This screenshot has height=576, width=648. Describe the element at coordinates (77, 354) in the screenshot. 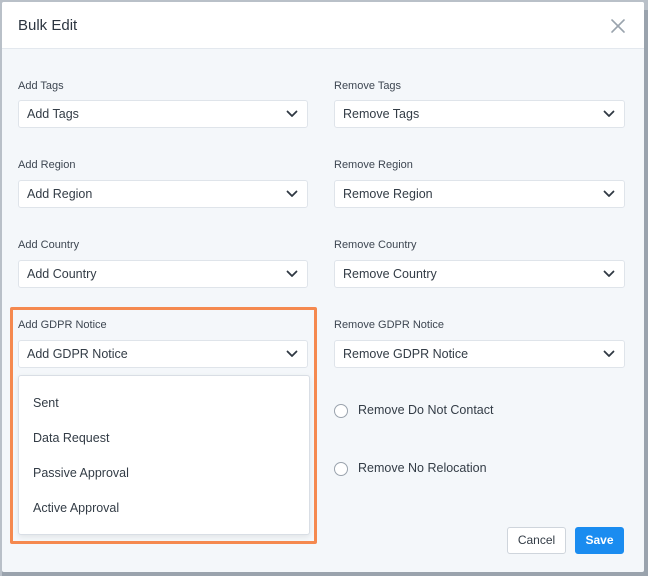

I see `add-gdpr-notice-placeholder: Add GDPR Notice` at that location.